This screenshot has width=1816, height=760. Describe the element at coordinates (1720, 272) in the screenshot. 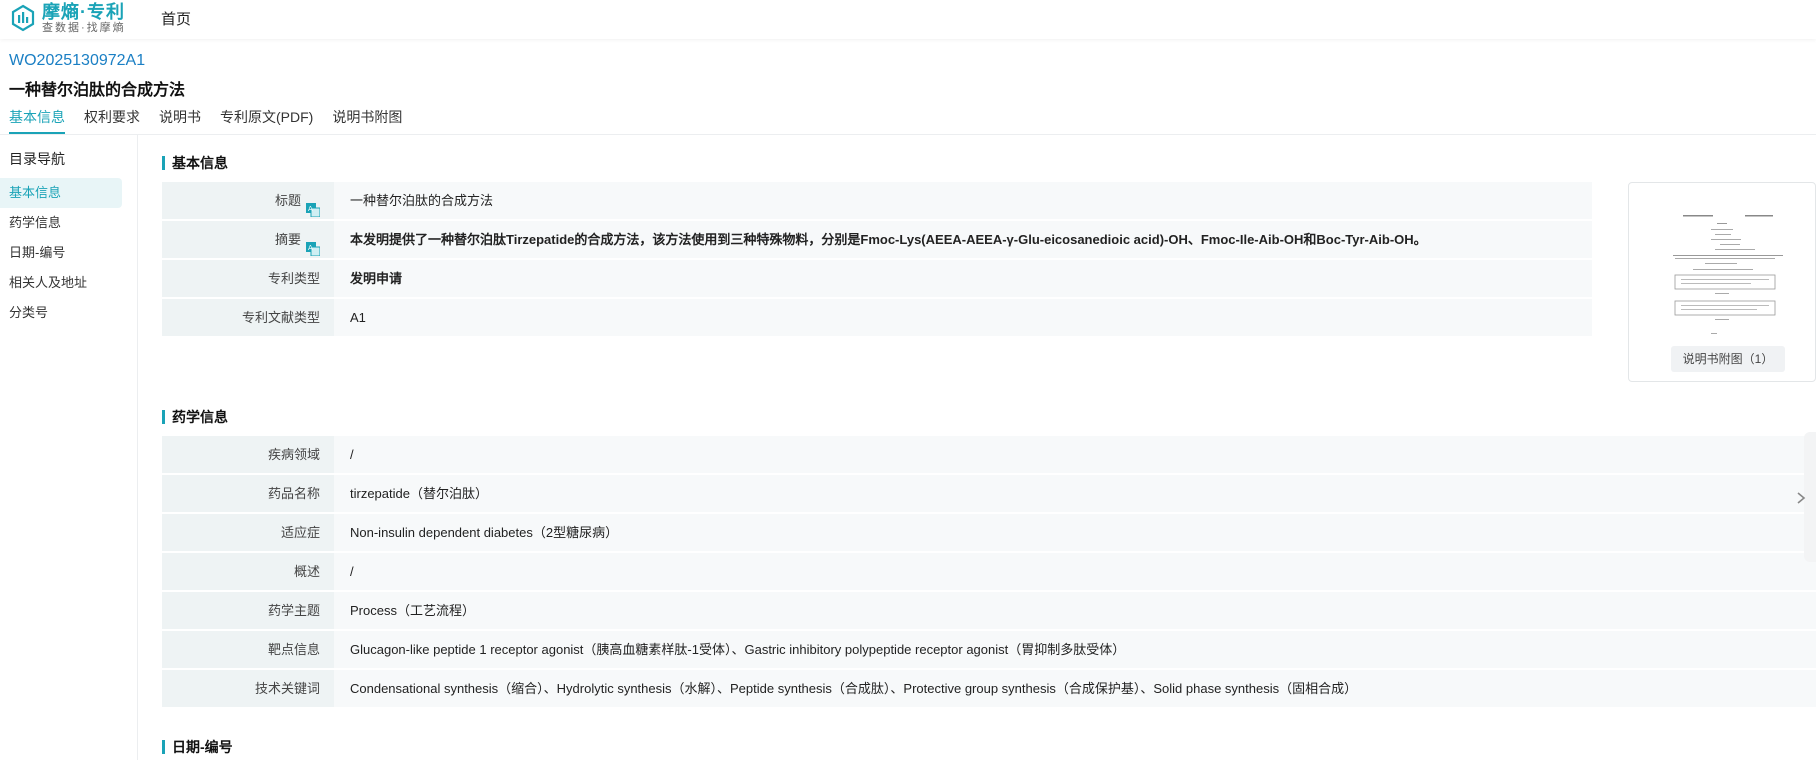

I see `drawing-thumbnail` at that location.